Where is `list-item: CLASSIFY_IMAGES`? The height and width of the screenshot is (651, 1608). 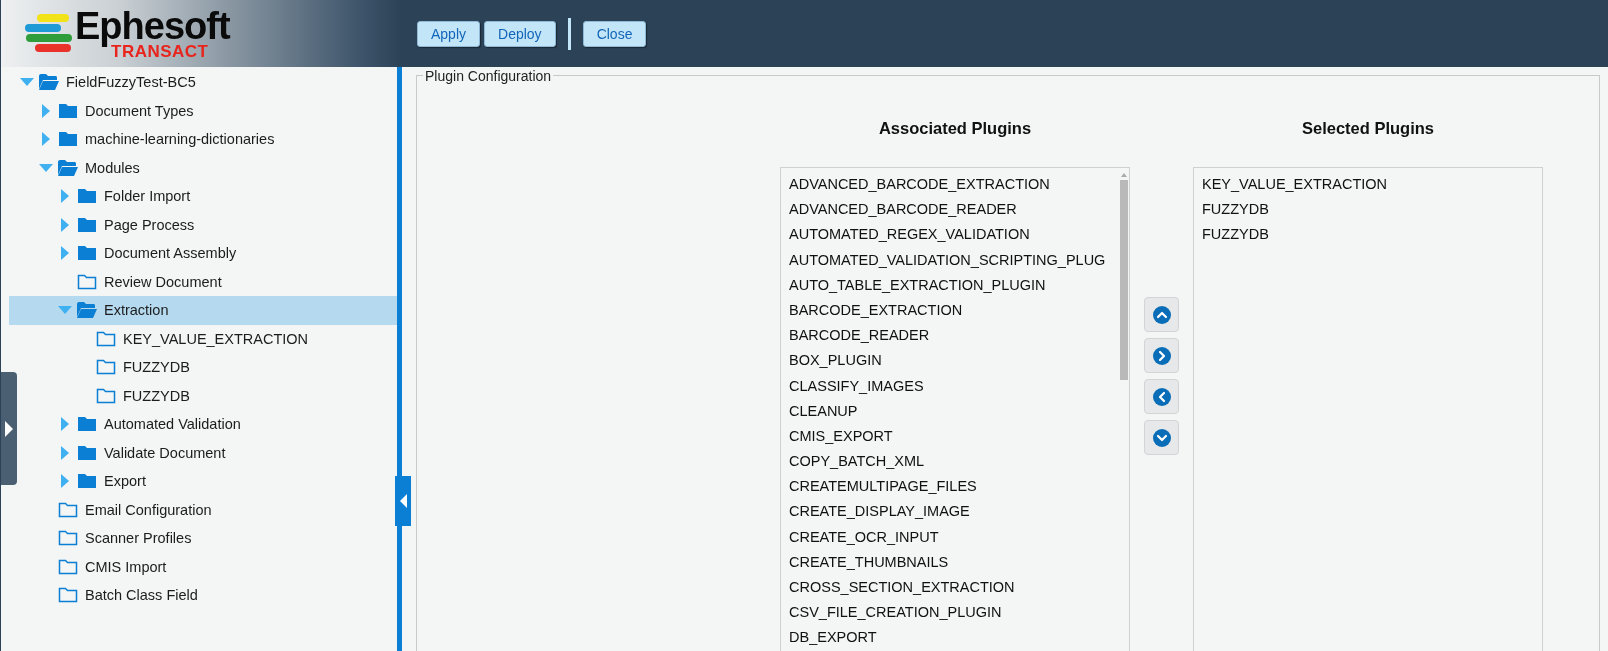
list-item: CLASSIFY_IMAGES is located at coordinates (954, 386).